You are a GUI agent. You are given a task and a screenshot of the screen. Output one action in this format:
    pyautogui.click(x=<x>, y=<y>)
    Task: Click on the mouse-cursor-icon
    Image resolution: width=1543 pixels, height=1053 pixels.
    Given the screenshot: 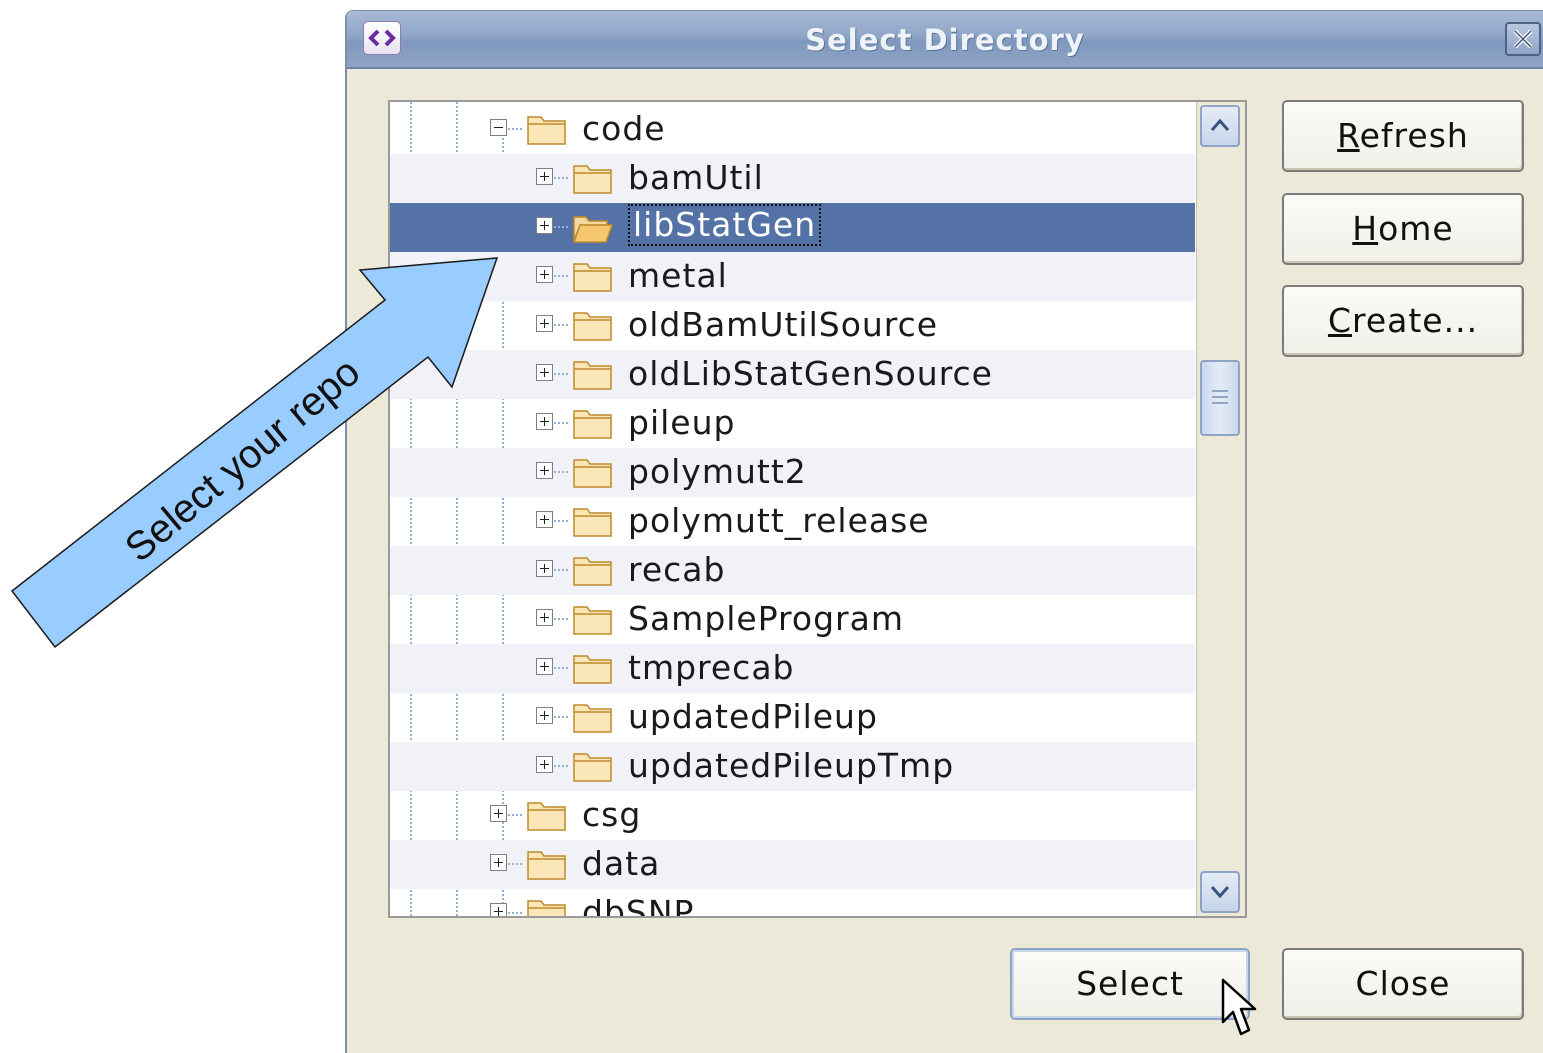 What is the action you would take?
    pyautogui.click(x=1239, y=1007)
    